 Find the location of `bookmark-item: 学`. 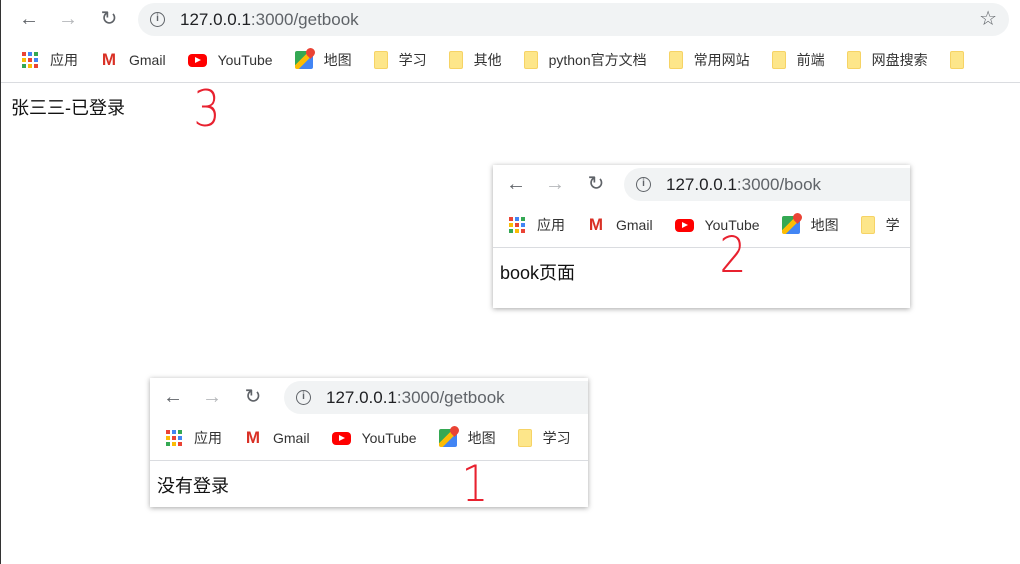

bookmark-item: 学 is located at coordinates (880, 225).